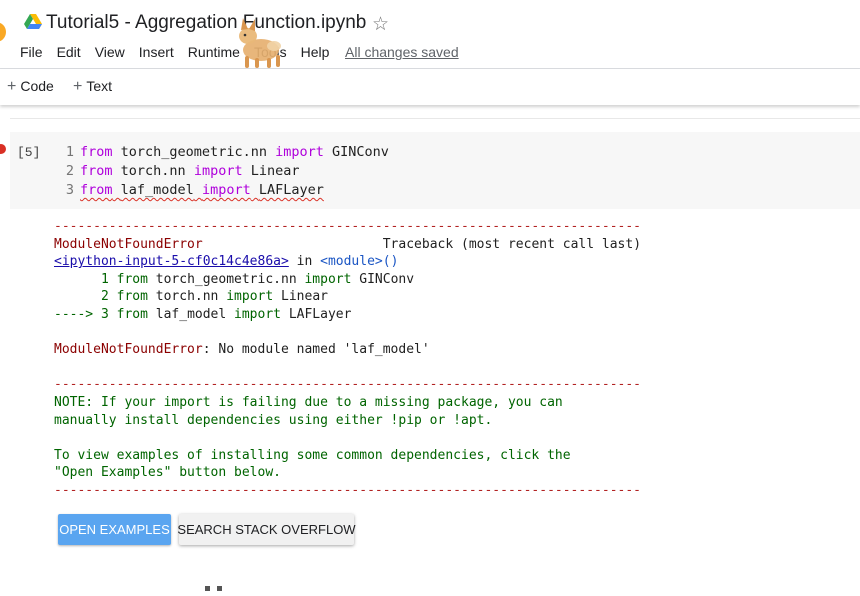 Image resolution: width=860 pixels, height=596 pixels. Describe the element at coordinates (315, 52) in the screenshot. I see `menu-help: Help` at that location.